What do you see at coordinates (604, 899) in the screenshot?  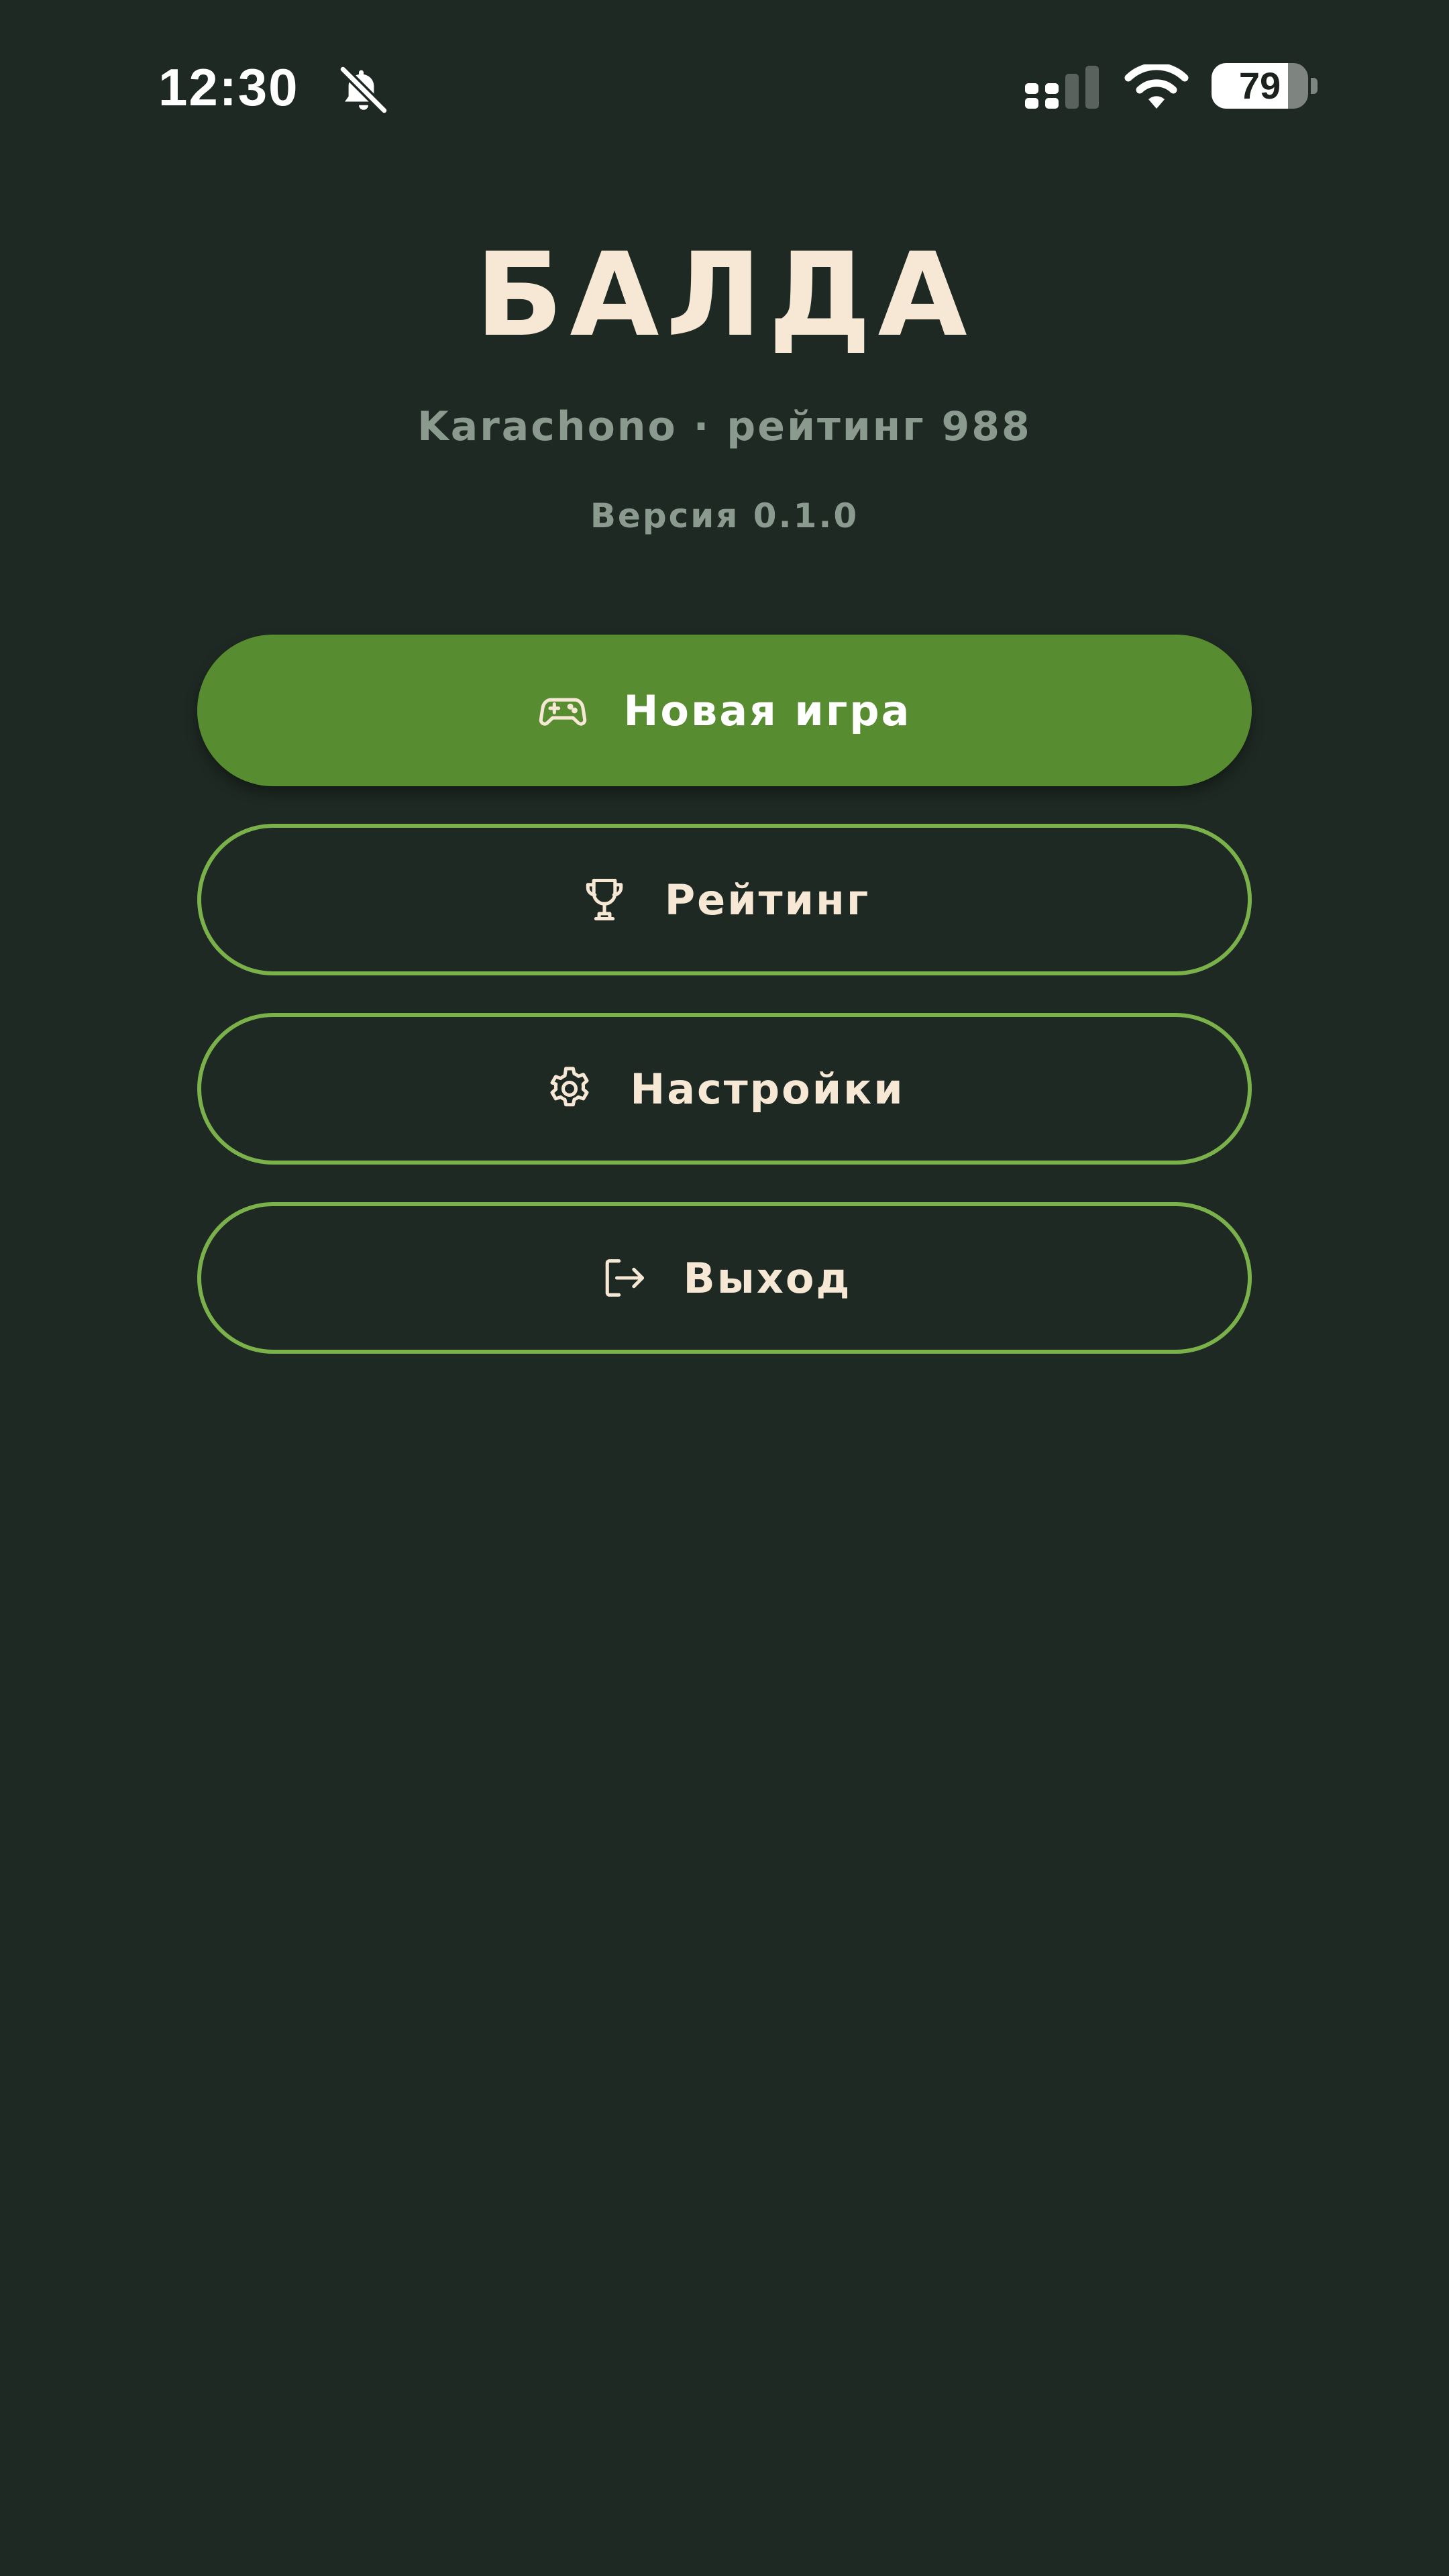 I see `trophy-icon` at bounding box center [604, 899].